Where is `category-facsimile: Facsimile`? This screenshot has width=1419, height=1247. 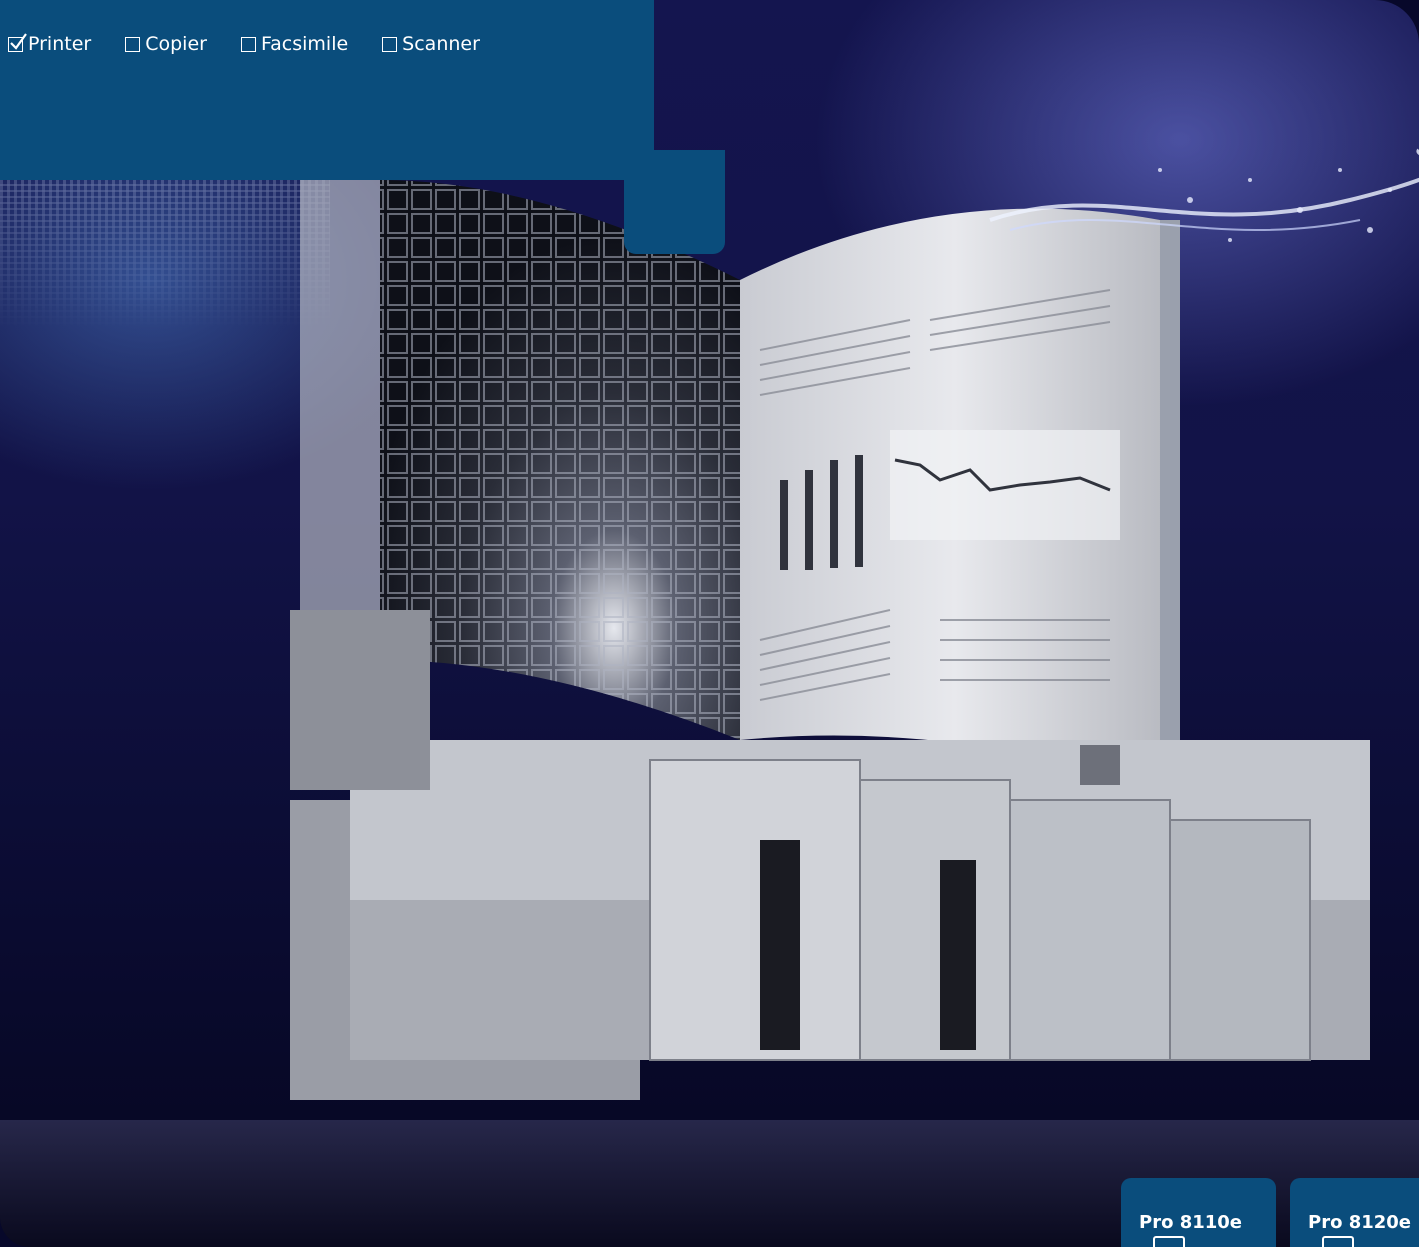 category-facsimile: Facsimile is located at coordinates (294, 44).